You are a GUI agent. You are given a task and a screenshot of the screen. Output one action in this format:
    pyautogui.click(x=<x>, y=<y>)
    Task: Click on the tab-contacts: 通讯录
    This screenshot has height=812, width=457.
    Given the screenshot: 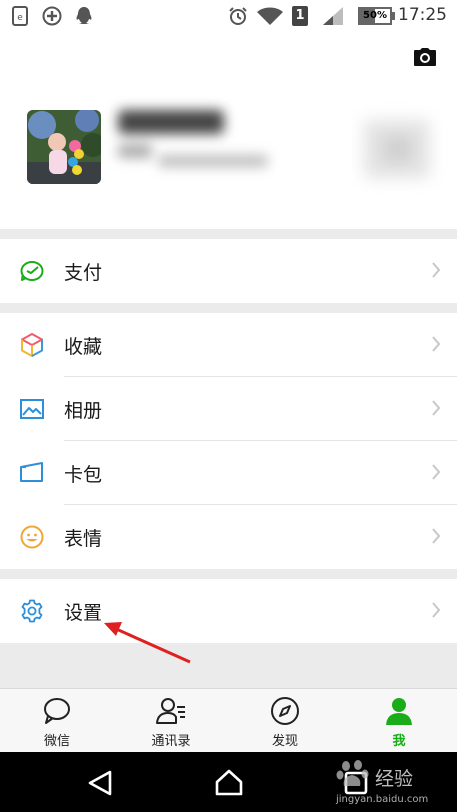 What is the action you would take?
    pyautogui.click(x=171, y=721)
    